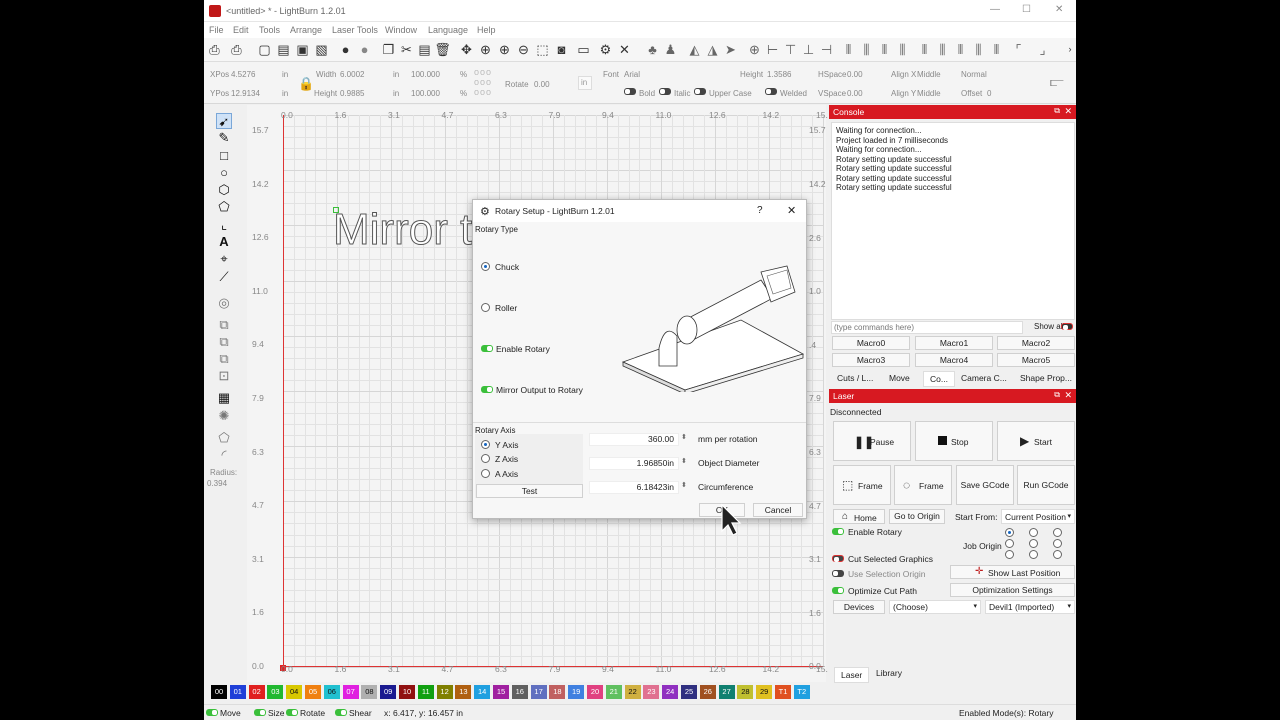 This screenshot has height=720, width=1280. Describe the element at coordinates (866, 49) in the screenshot. I see `distribute-v-icon: ⫼` at that location.